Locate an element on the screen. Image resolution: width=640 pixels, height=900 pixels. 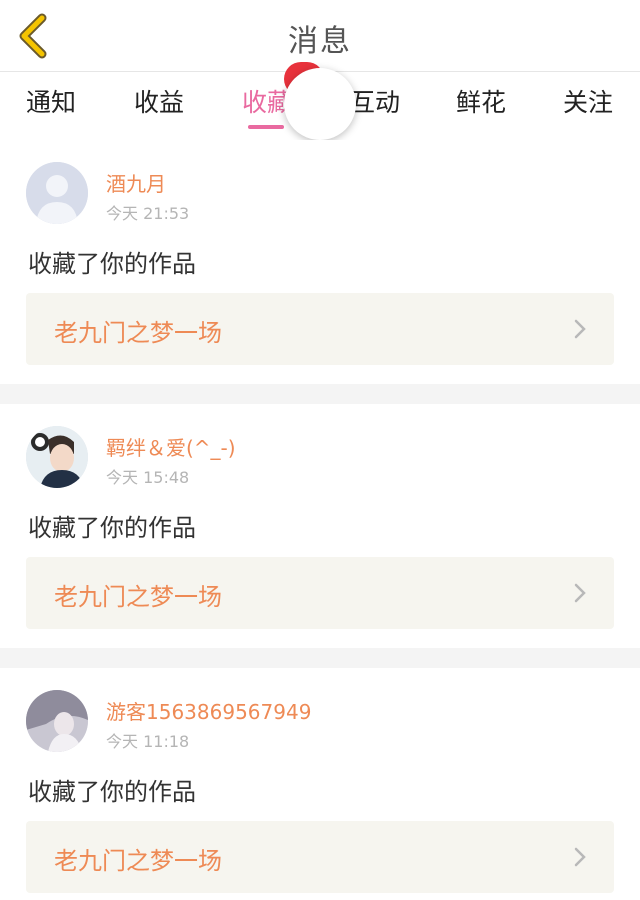
timestamp: 今天 15:48 is located at coordinates (148, 477).